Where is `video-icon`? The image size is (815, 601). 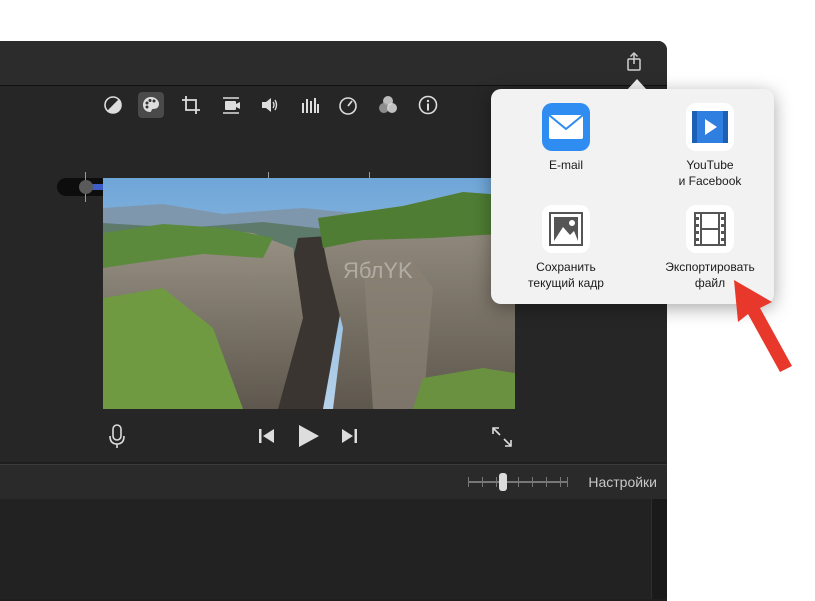 video-icon is located at coordinates (710, 127).